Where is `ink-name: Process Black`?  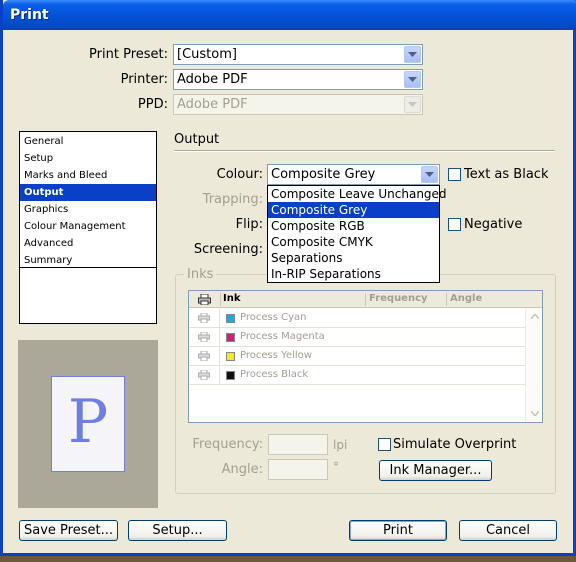 ink-name: Process Black is located at coordinates (274, 374).